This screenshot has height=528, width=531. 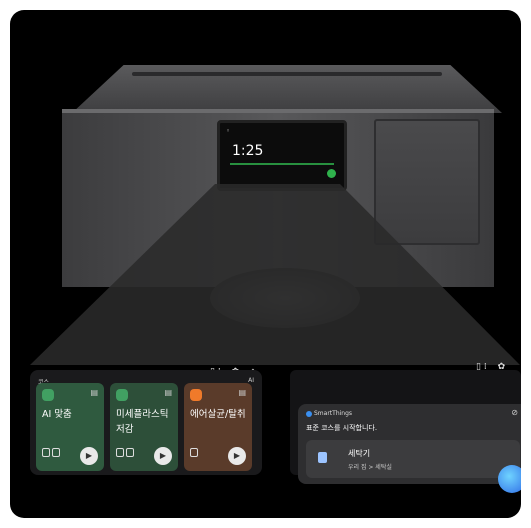 I want to click on smartthings-icon, so click(x=309, y=413).